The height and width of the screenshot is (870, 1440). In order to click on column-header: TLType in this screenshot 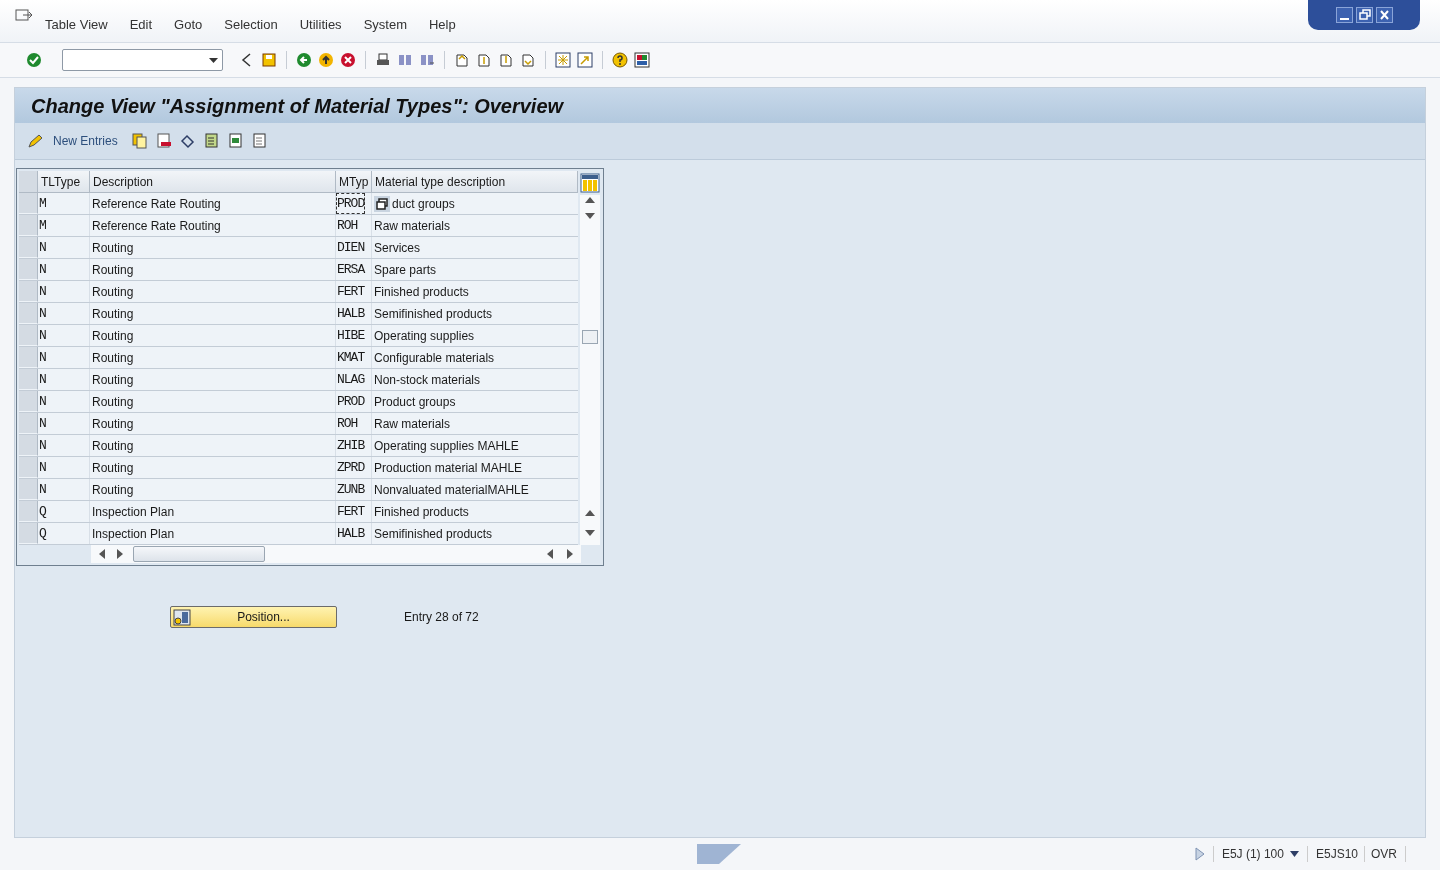, I will do `click(64, 181)`.